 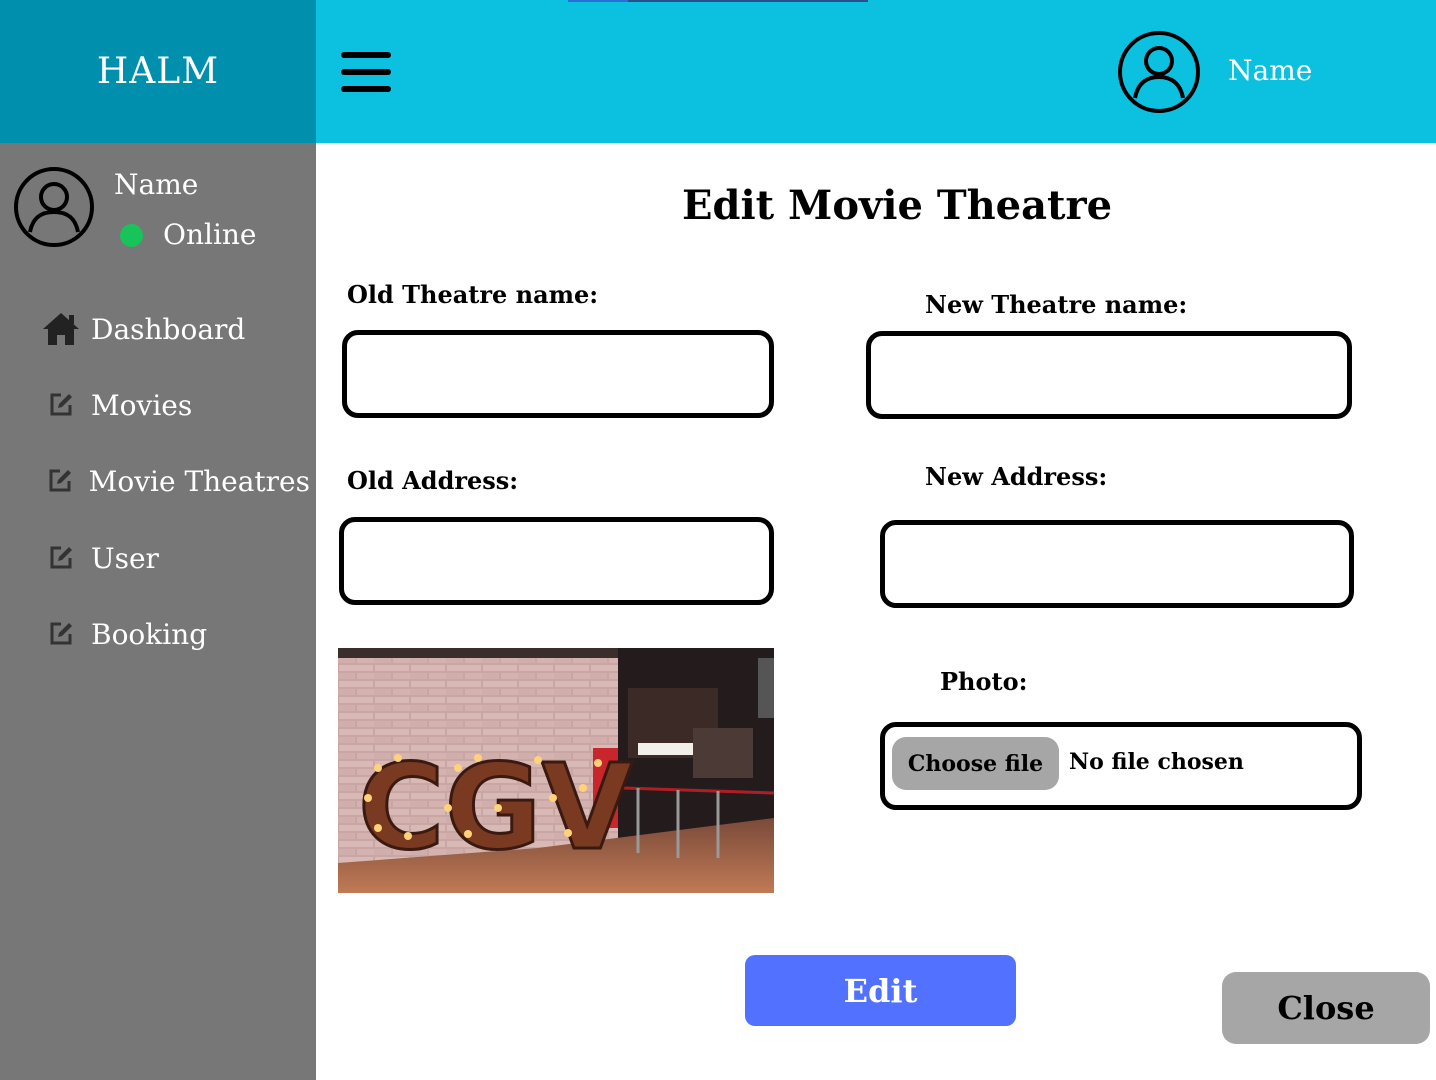 What do you see at coordinates (125, 558) in the screenshot?
I see `sidebar-item-label: User` at bounding box center [125, 558].